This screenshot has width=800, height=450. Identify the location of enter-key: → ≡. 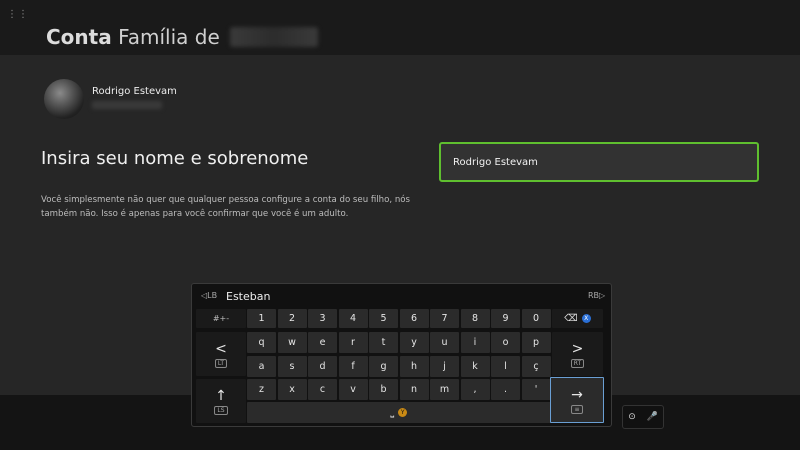
(577, 400).